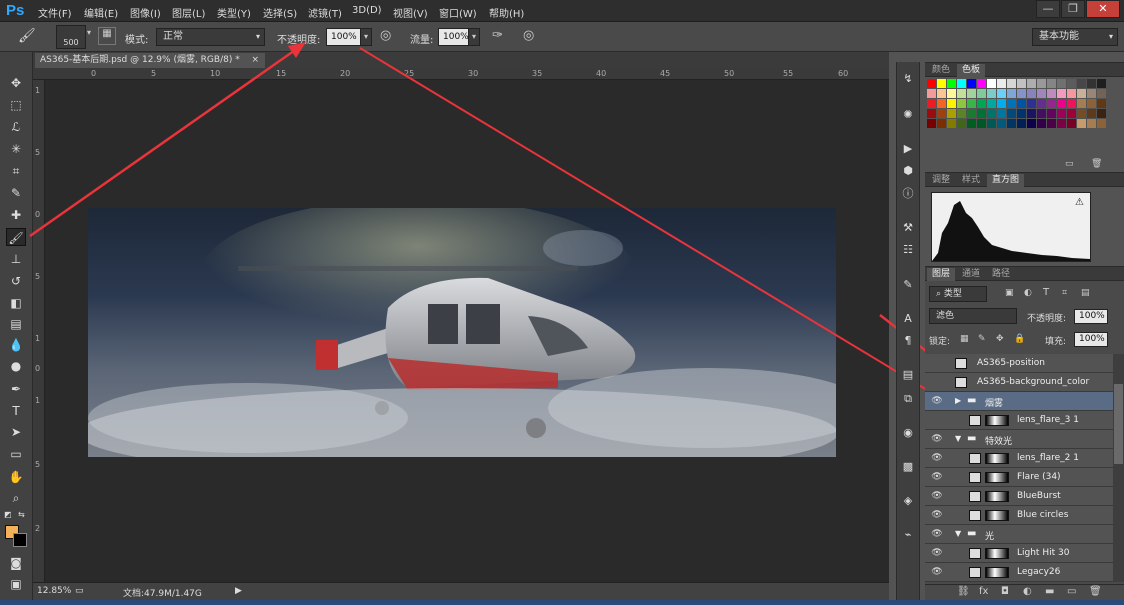  What do you see at coordinates (1019, 515) in the screenshot?
I see `layer-row: 👁 Blue circles` at bounding box center [1019, 515].